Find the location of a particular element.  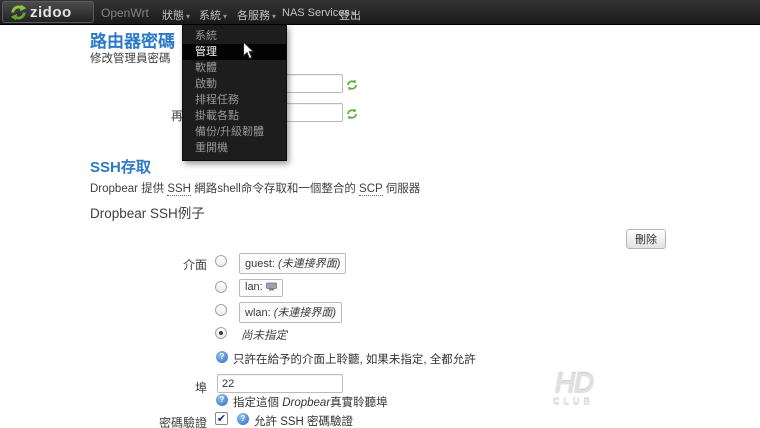

port-hint: 指定這個 Dropbear真實聆聽埠 is located at coordinates (310, 403).